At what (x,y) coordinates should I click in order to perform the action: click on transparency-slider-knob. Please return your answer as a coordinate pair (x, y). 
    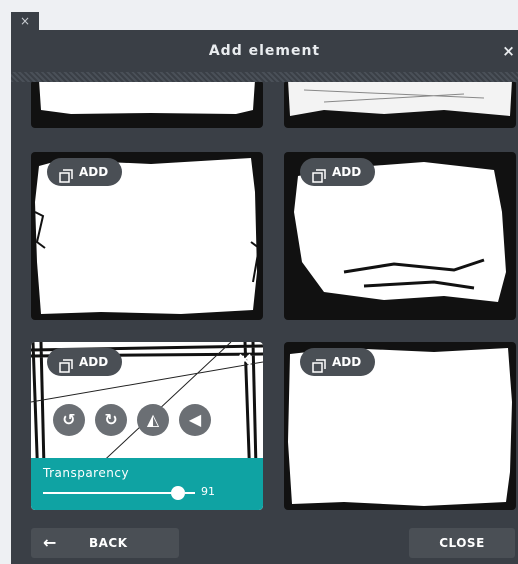
    Looking at the image, I should click on (178, 493).